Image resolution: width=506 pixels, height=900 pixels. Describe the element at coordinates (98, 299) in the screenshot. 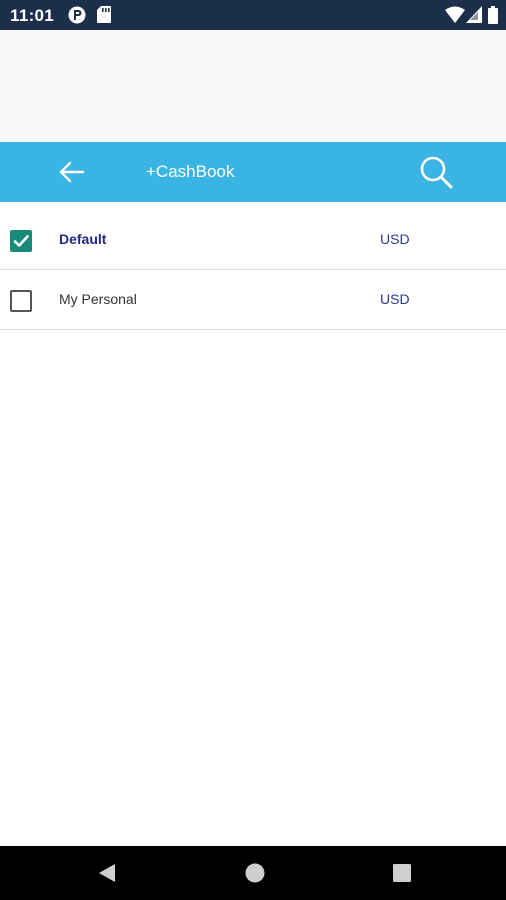

I see `account-name: My Personal` at that location.